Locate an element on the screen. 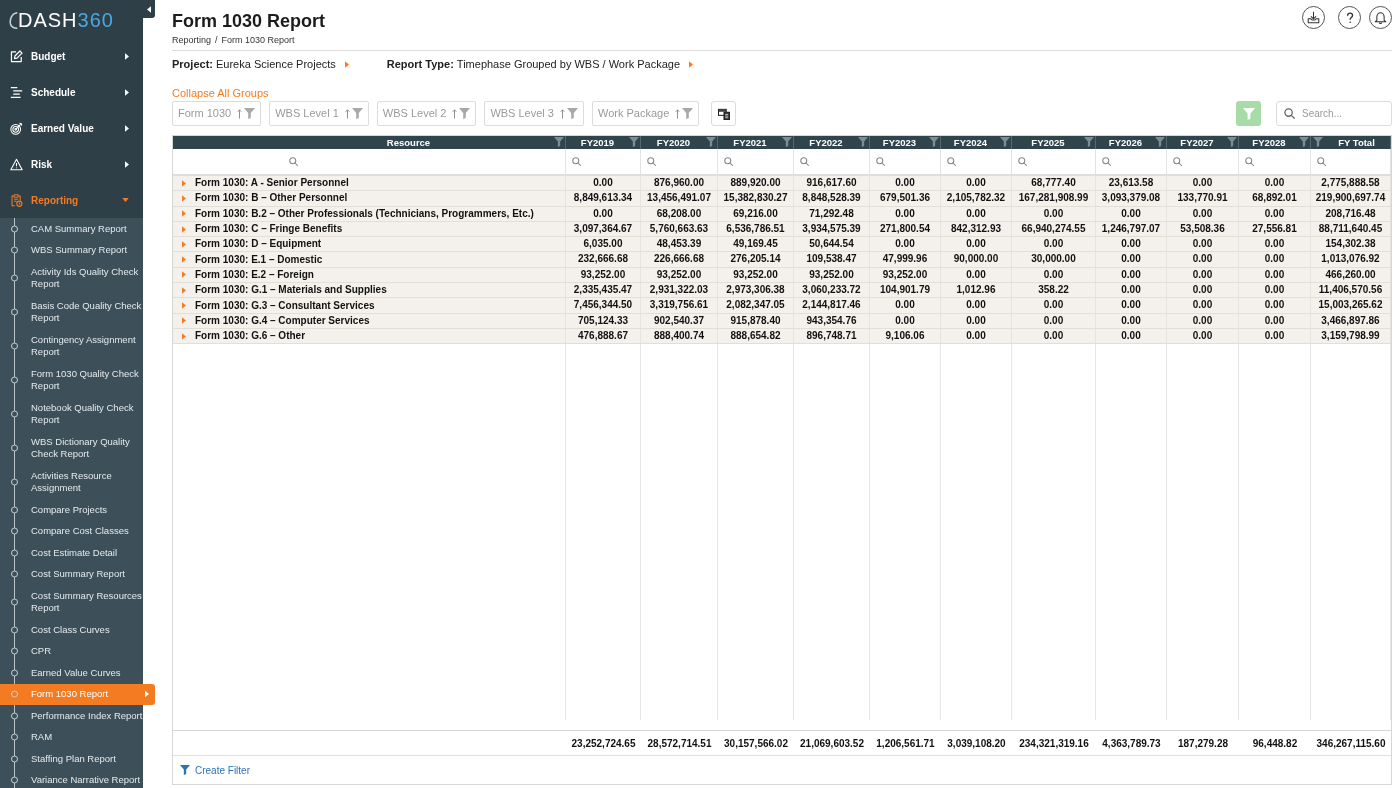  create-filter-link: Create Filter is located at coordinates (215, 770).